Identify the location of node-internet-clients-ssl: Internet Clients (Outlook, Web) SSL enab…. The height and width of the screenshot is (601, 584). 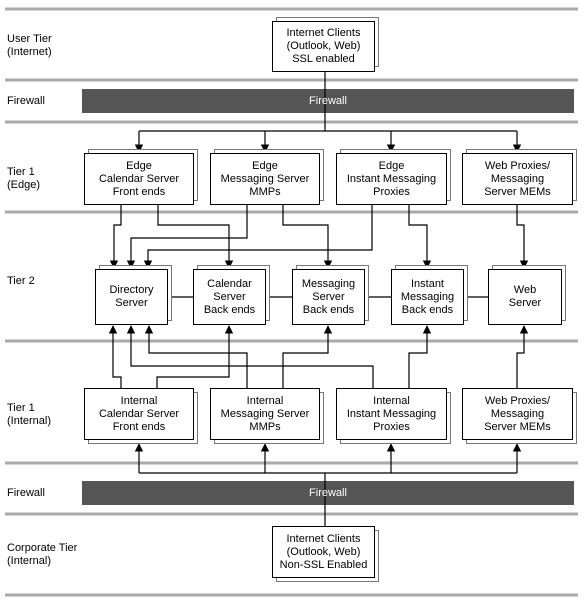
(323, 46).